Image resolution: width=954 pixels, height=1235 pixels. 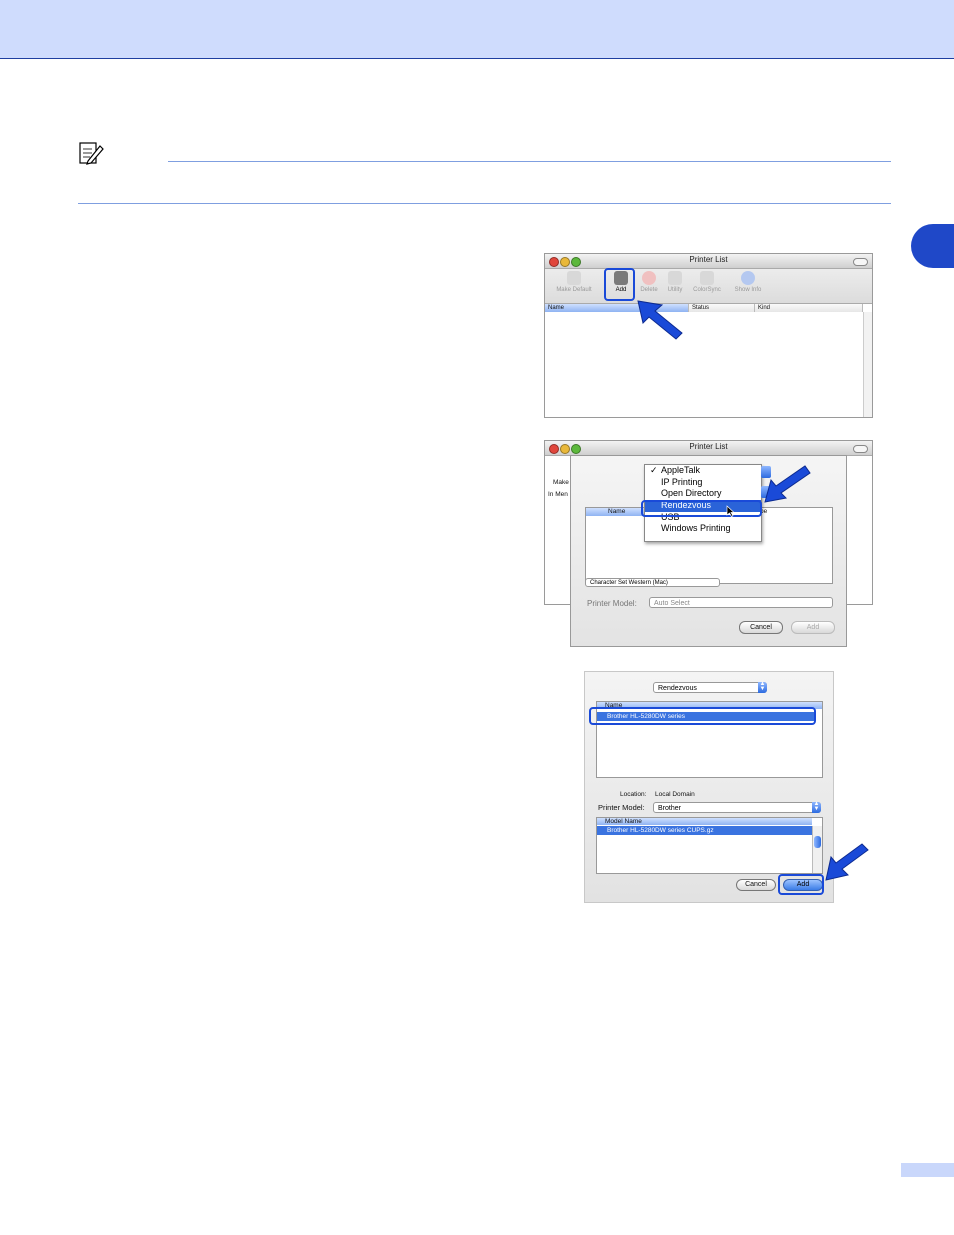 What do you see at coordinates (529, 161) in the screenshot?
I see `note-top-rule` at bounding box center [529, 161].